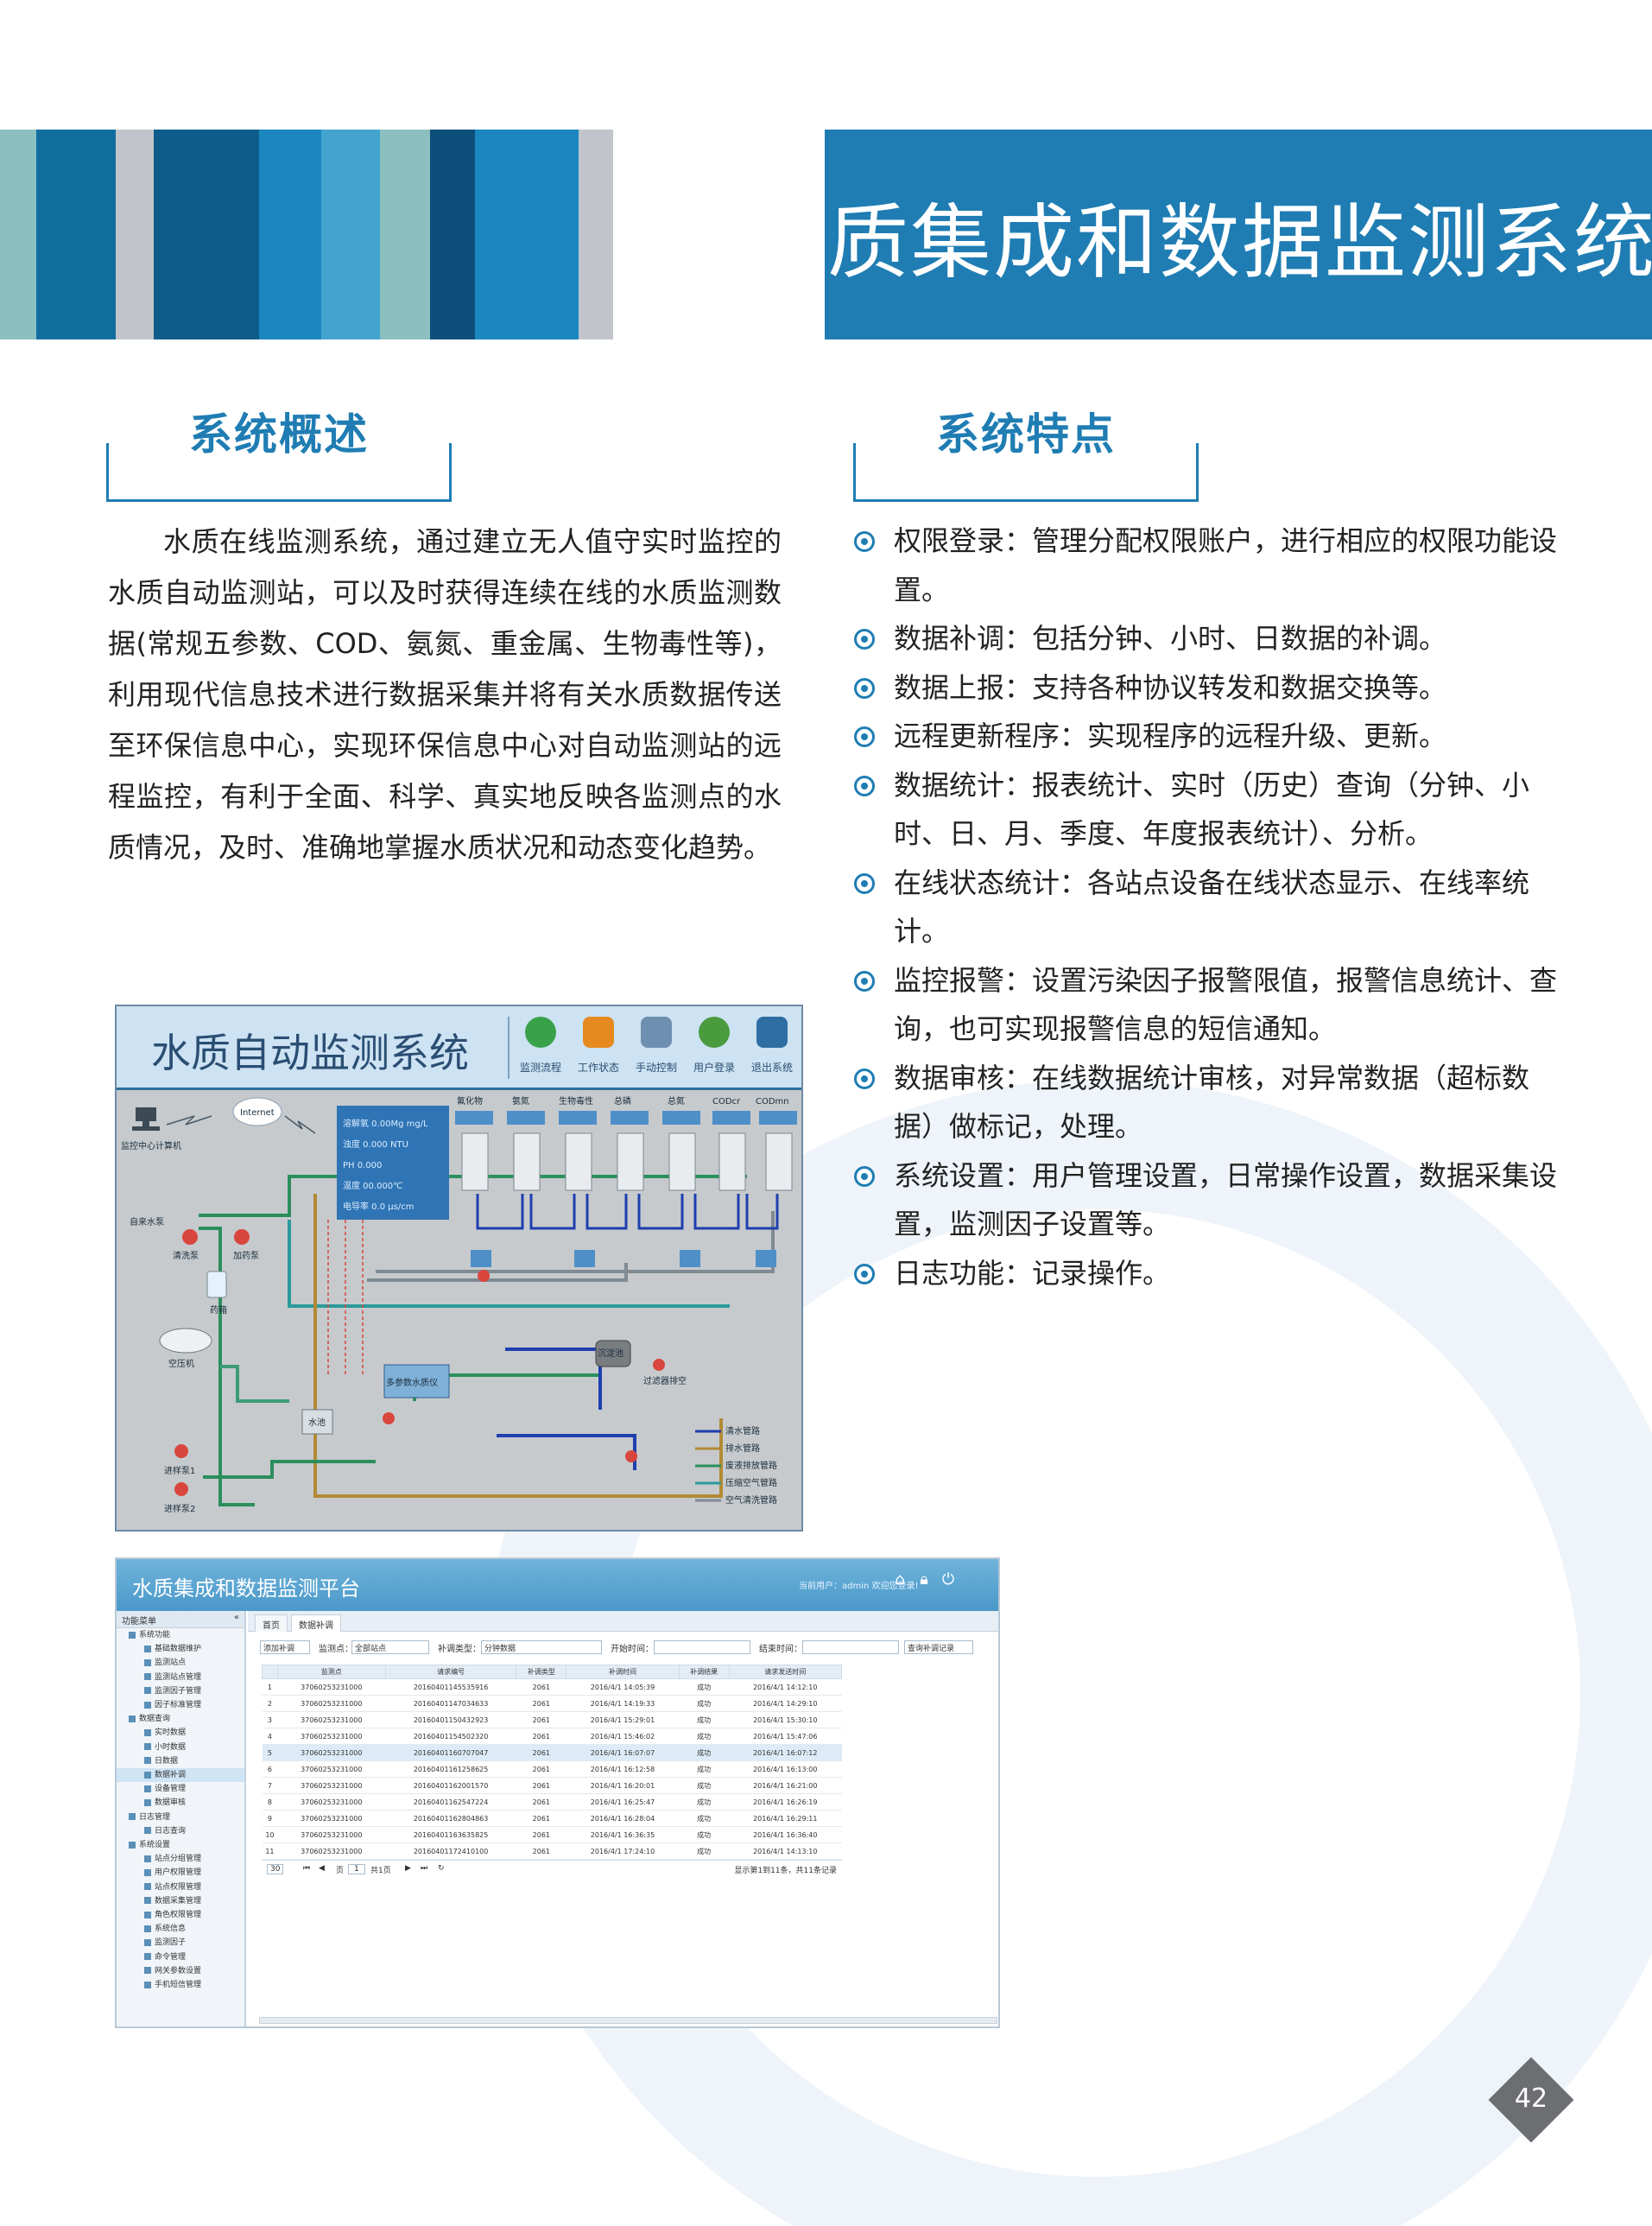  Describe the element at coordinates (180, 1985) in the screenshot. I see `sidebar-item: 手机短信管理` at that location.